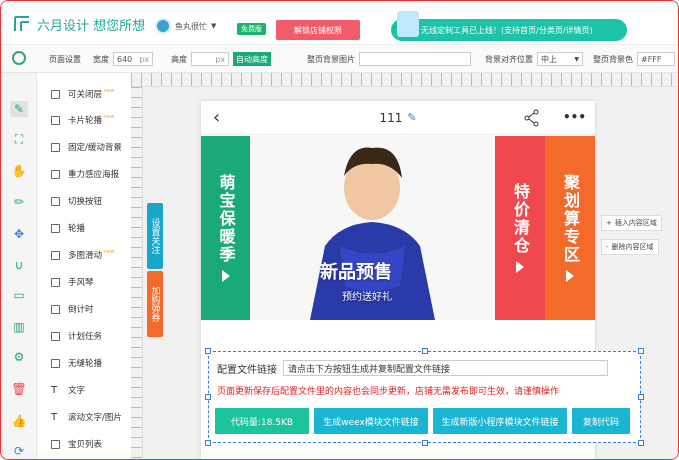  I want to click on hand-icon: ✋, so click(19, 171).